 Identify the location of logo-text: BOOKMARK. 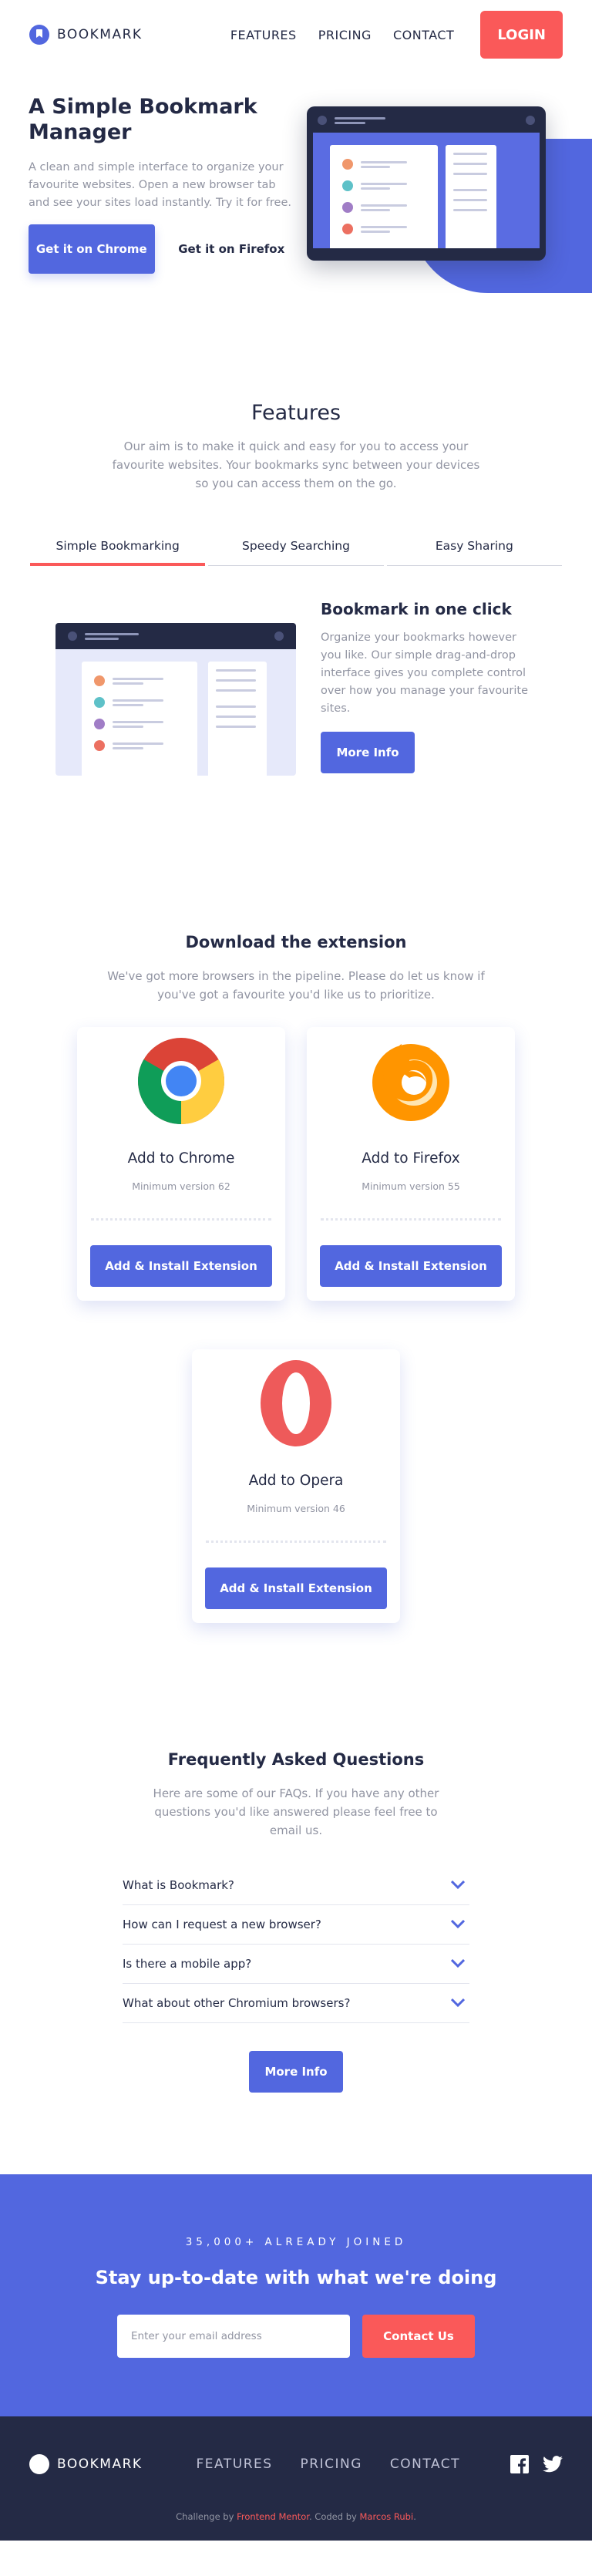
(100, 34).